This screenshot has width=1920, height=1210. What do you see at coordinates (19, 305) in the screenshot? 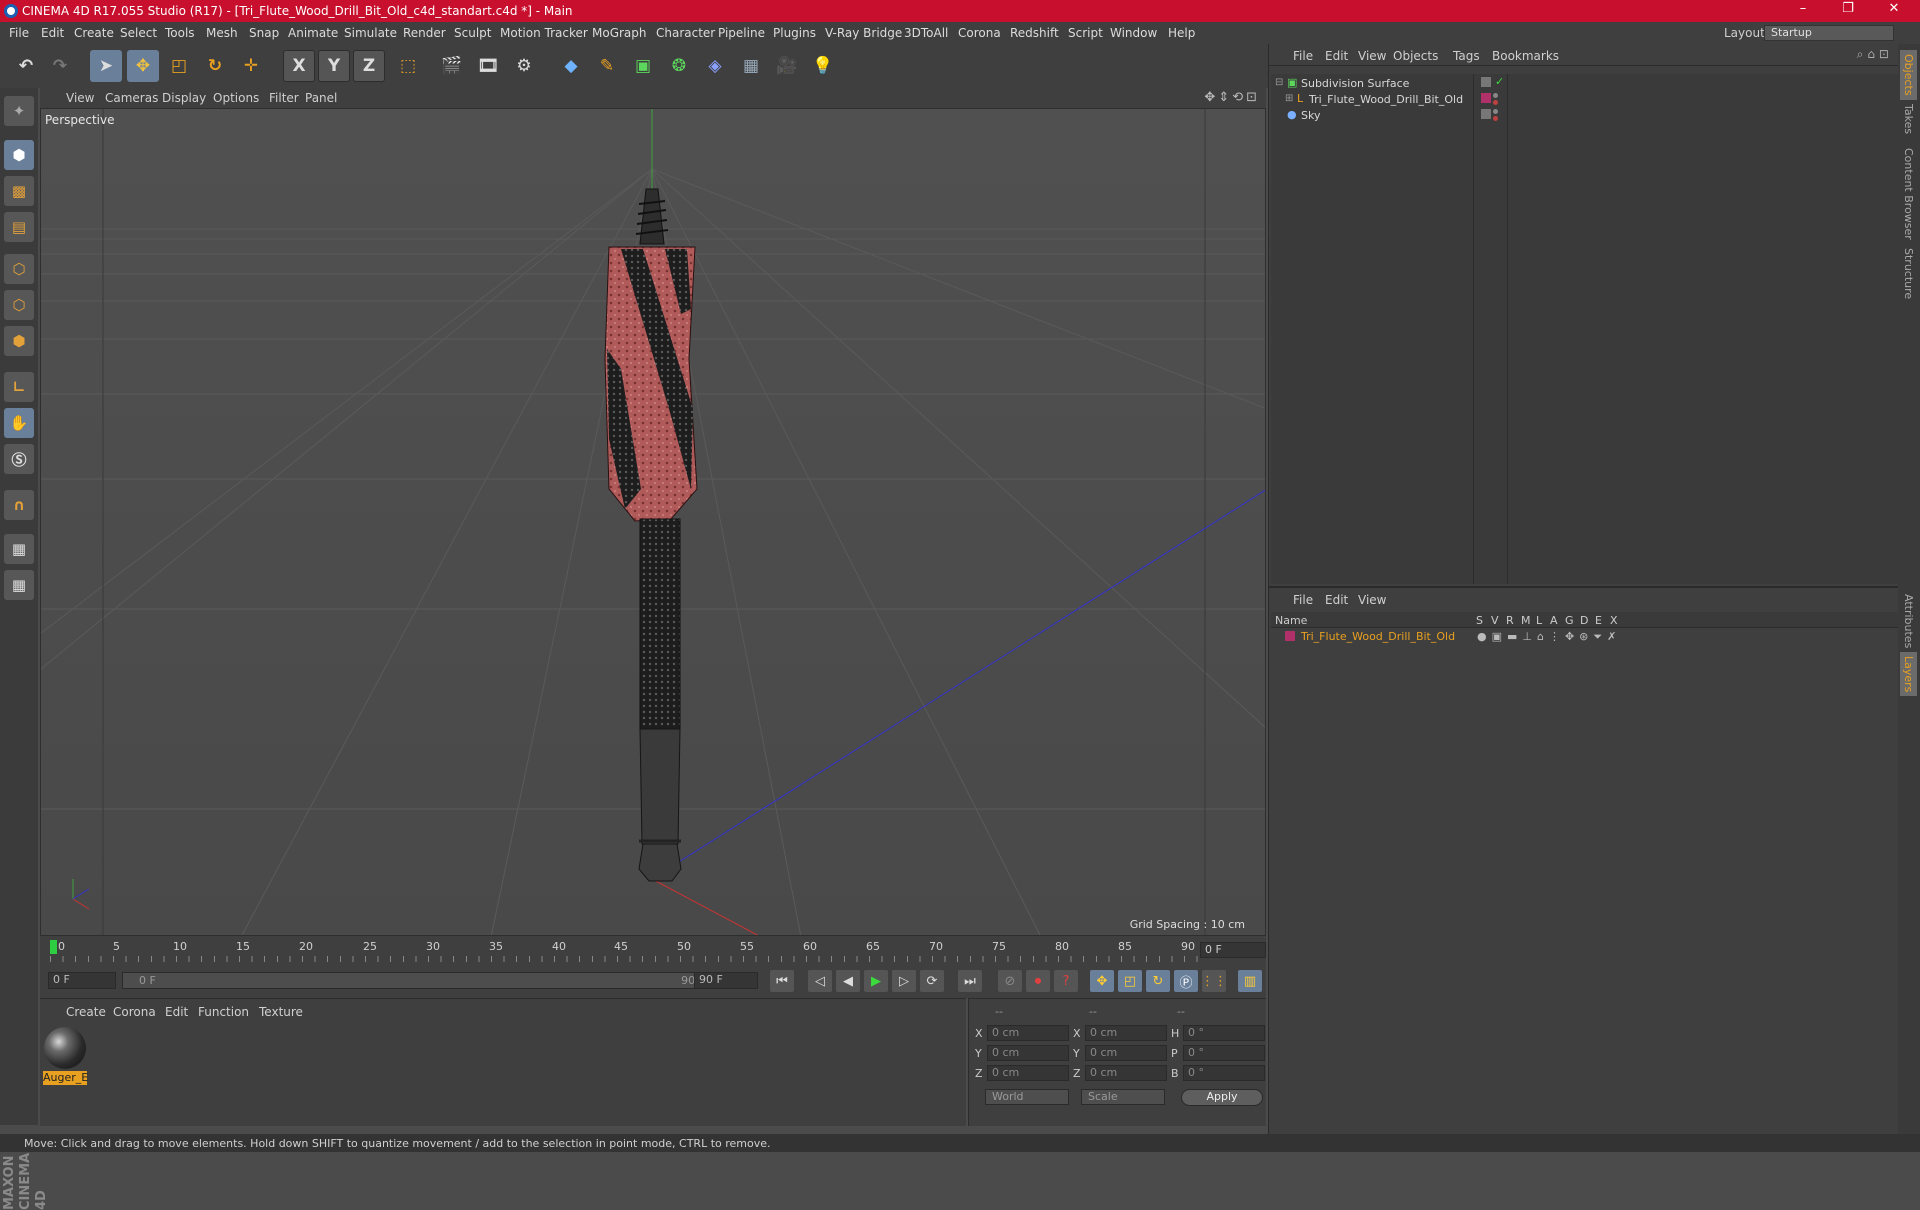
I see `edges-mode-icon: ⬡` at bounding box center [19, 305].